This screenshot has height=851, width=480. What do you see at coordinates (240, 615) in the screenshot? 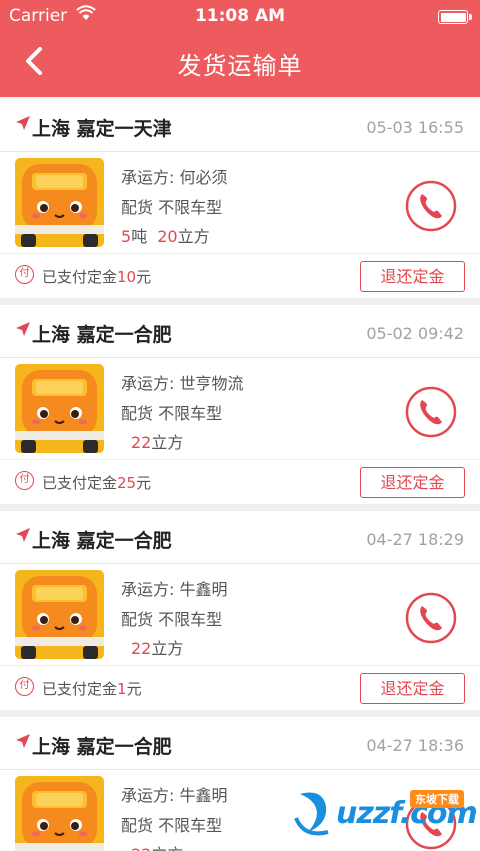
I see `order-card-body: 承运方: 牛鑫明 配货 不限车型 22立方` at bounding box center [240, 615].